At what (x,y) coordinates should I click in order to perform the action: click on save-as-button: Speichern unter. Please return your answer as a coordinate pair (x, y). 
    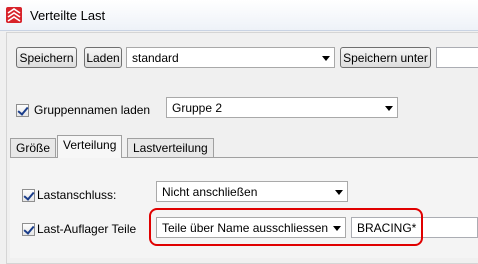
    Looking at the image, I should click on (385, 57).